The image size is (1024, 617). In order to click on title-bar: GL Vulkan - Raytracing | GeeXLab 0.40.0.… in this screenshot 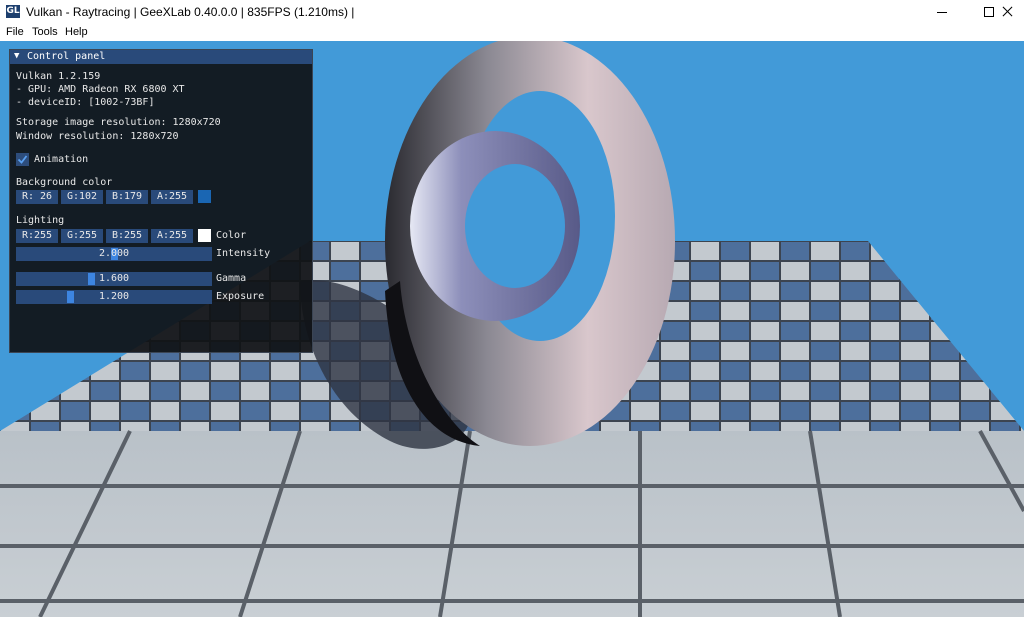, I will do `click(512, 12)`.